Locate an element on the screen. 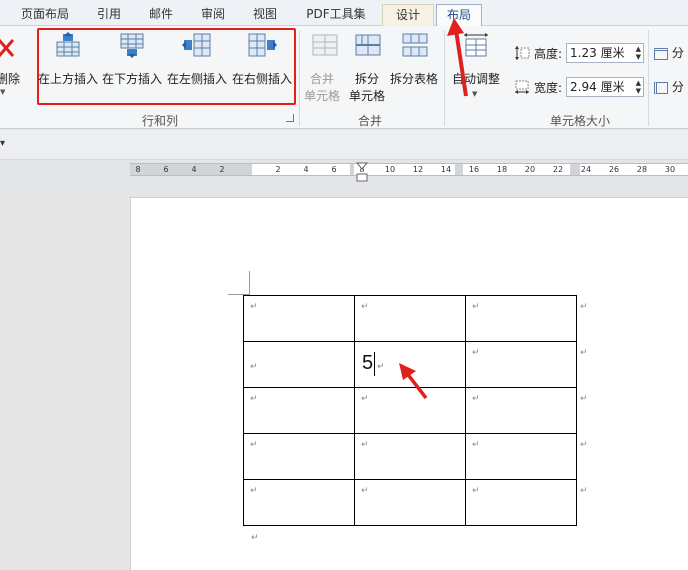 This screenshot has width=688, height=570. ruler-tick-label: 8 is located at coordinates (138, 169).